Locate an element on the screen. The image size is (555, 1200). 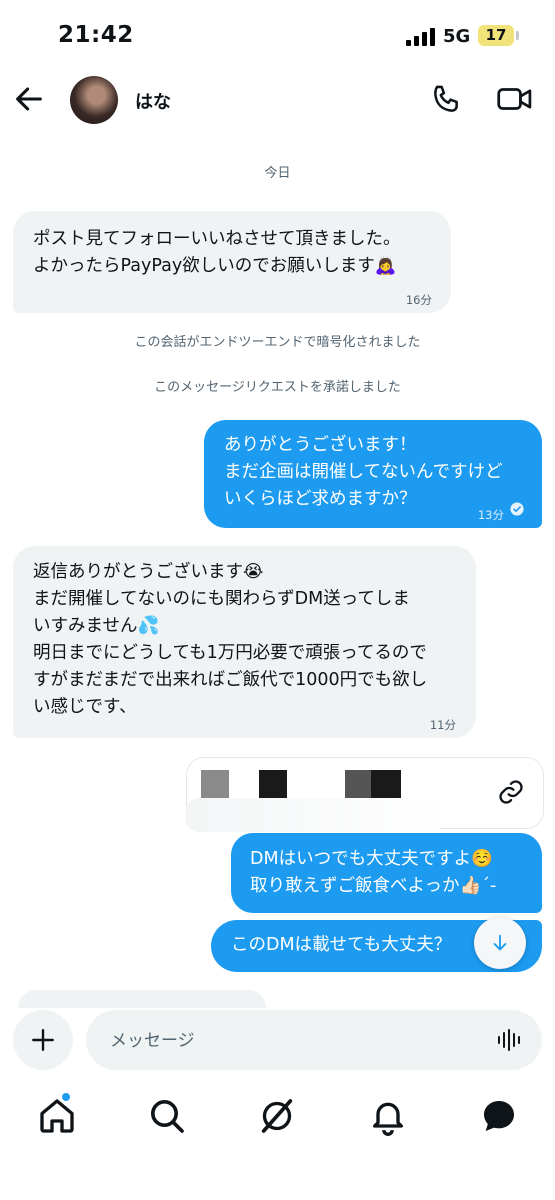
redaction-smudge is located at coordinates (315, 815).